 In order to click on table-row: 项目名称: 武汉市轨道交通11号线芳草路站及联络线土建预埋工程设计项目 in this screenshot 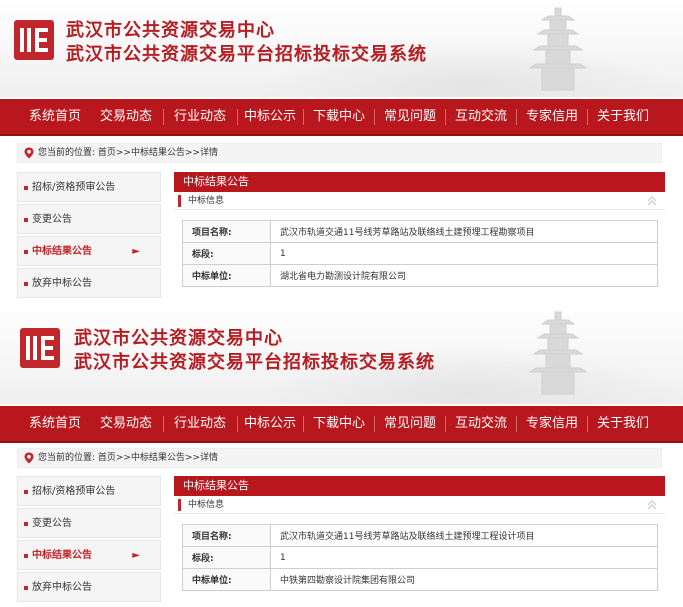, I will do `click(420, 535)`.